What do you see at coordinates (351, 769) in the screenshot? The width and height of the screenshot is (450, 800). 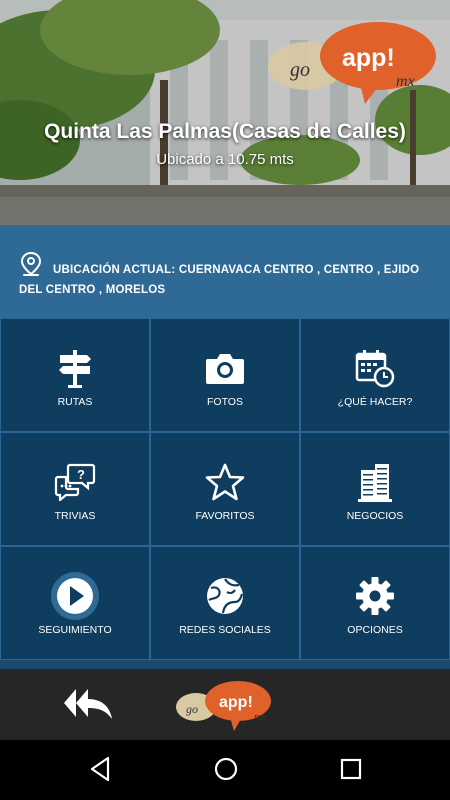 I see `recents-square-icon` at bounding box center [351, 769].